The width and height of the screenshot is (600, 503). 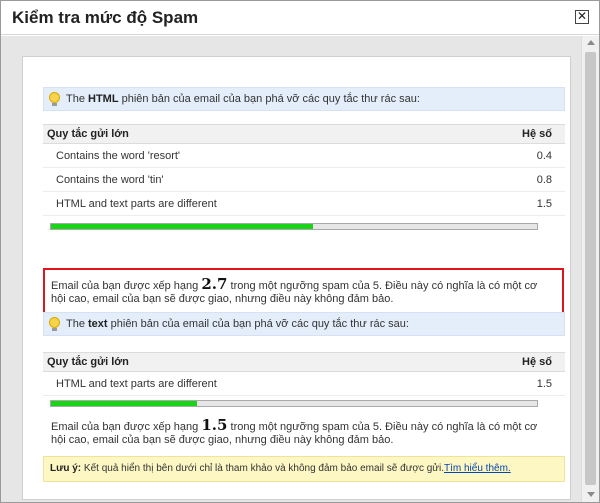 I want to click on text-spam-score: 1.5, so click(x=214, y=425).